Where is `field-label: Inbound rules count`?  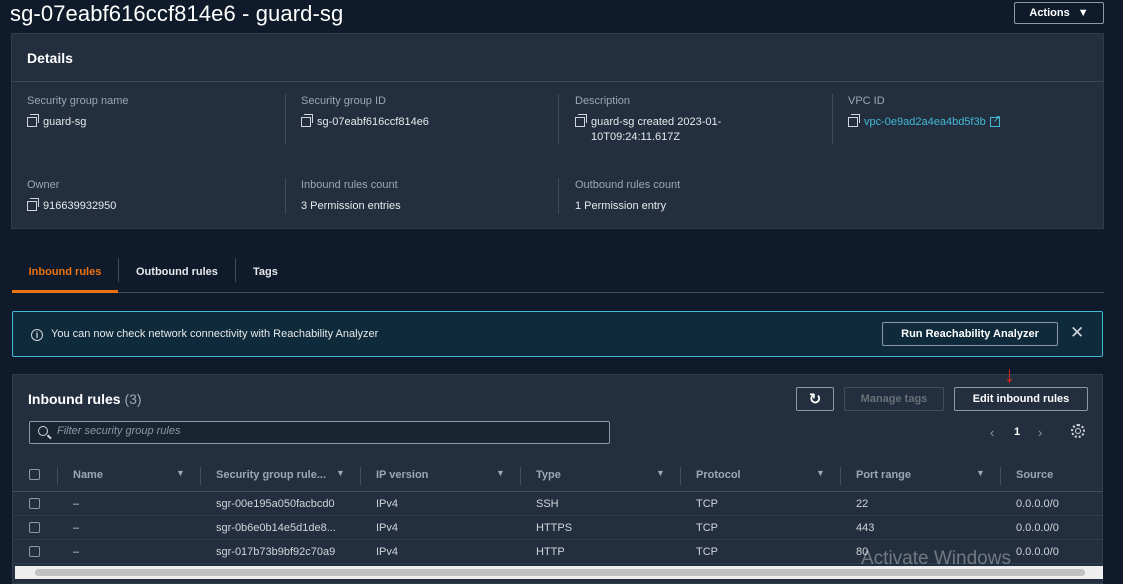
field-label: Inbound rules count is located at coordinates (349, 185).